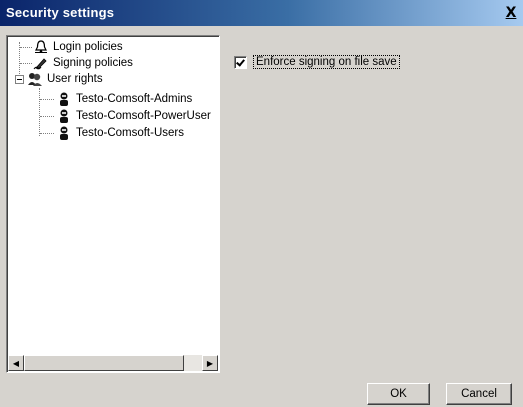 The image size is (523, 407). Describe the element at coordinates (41, 47) in the screenshot. I see `bell-icon` at that location.